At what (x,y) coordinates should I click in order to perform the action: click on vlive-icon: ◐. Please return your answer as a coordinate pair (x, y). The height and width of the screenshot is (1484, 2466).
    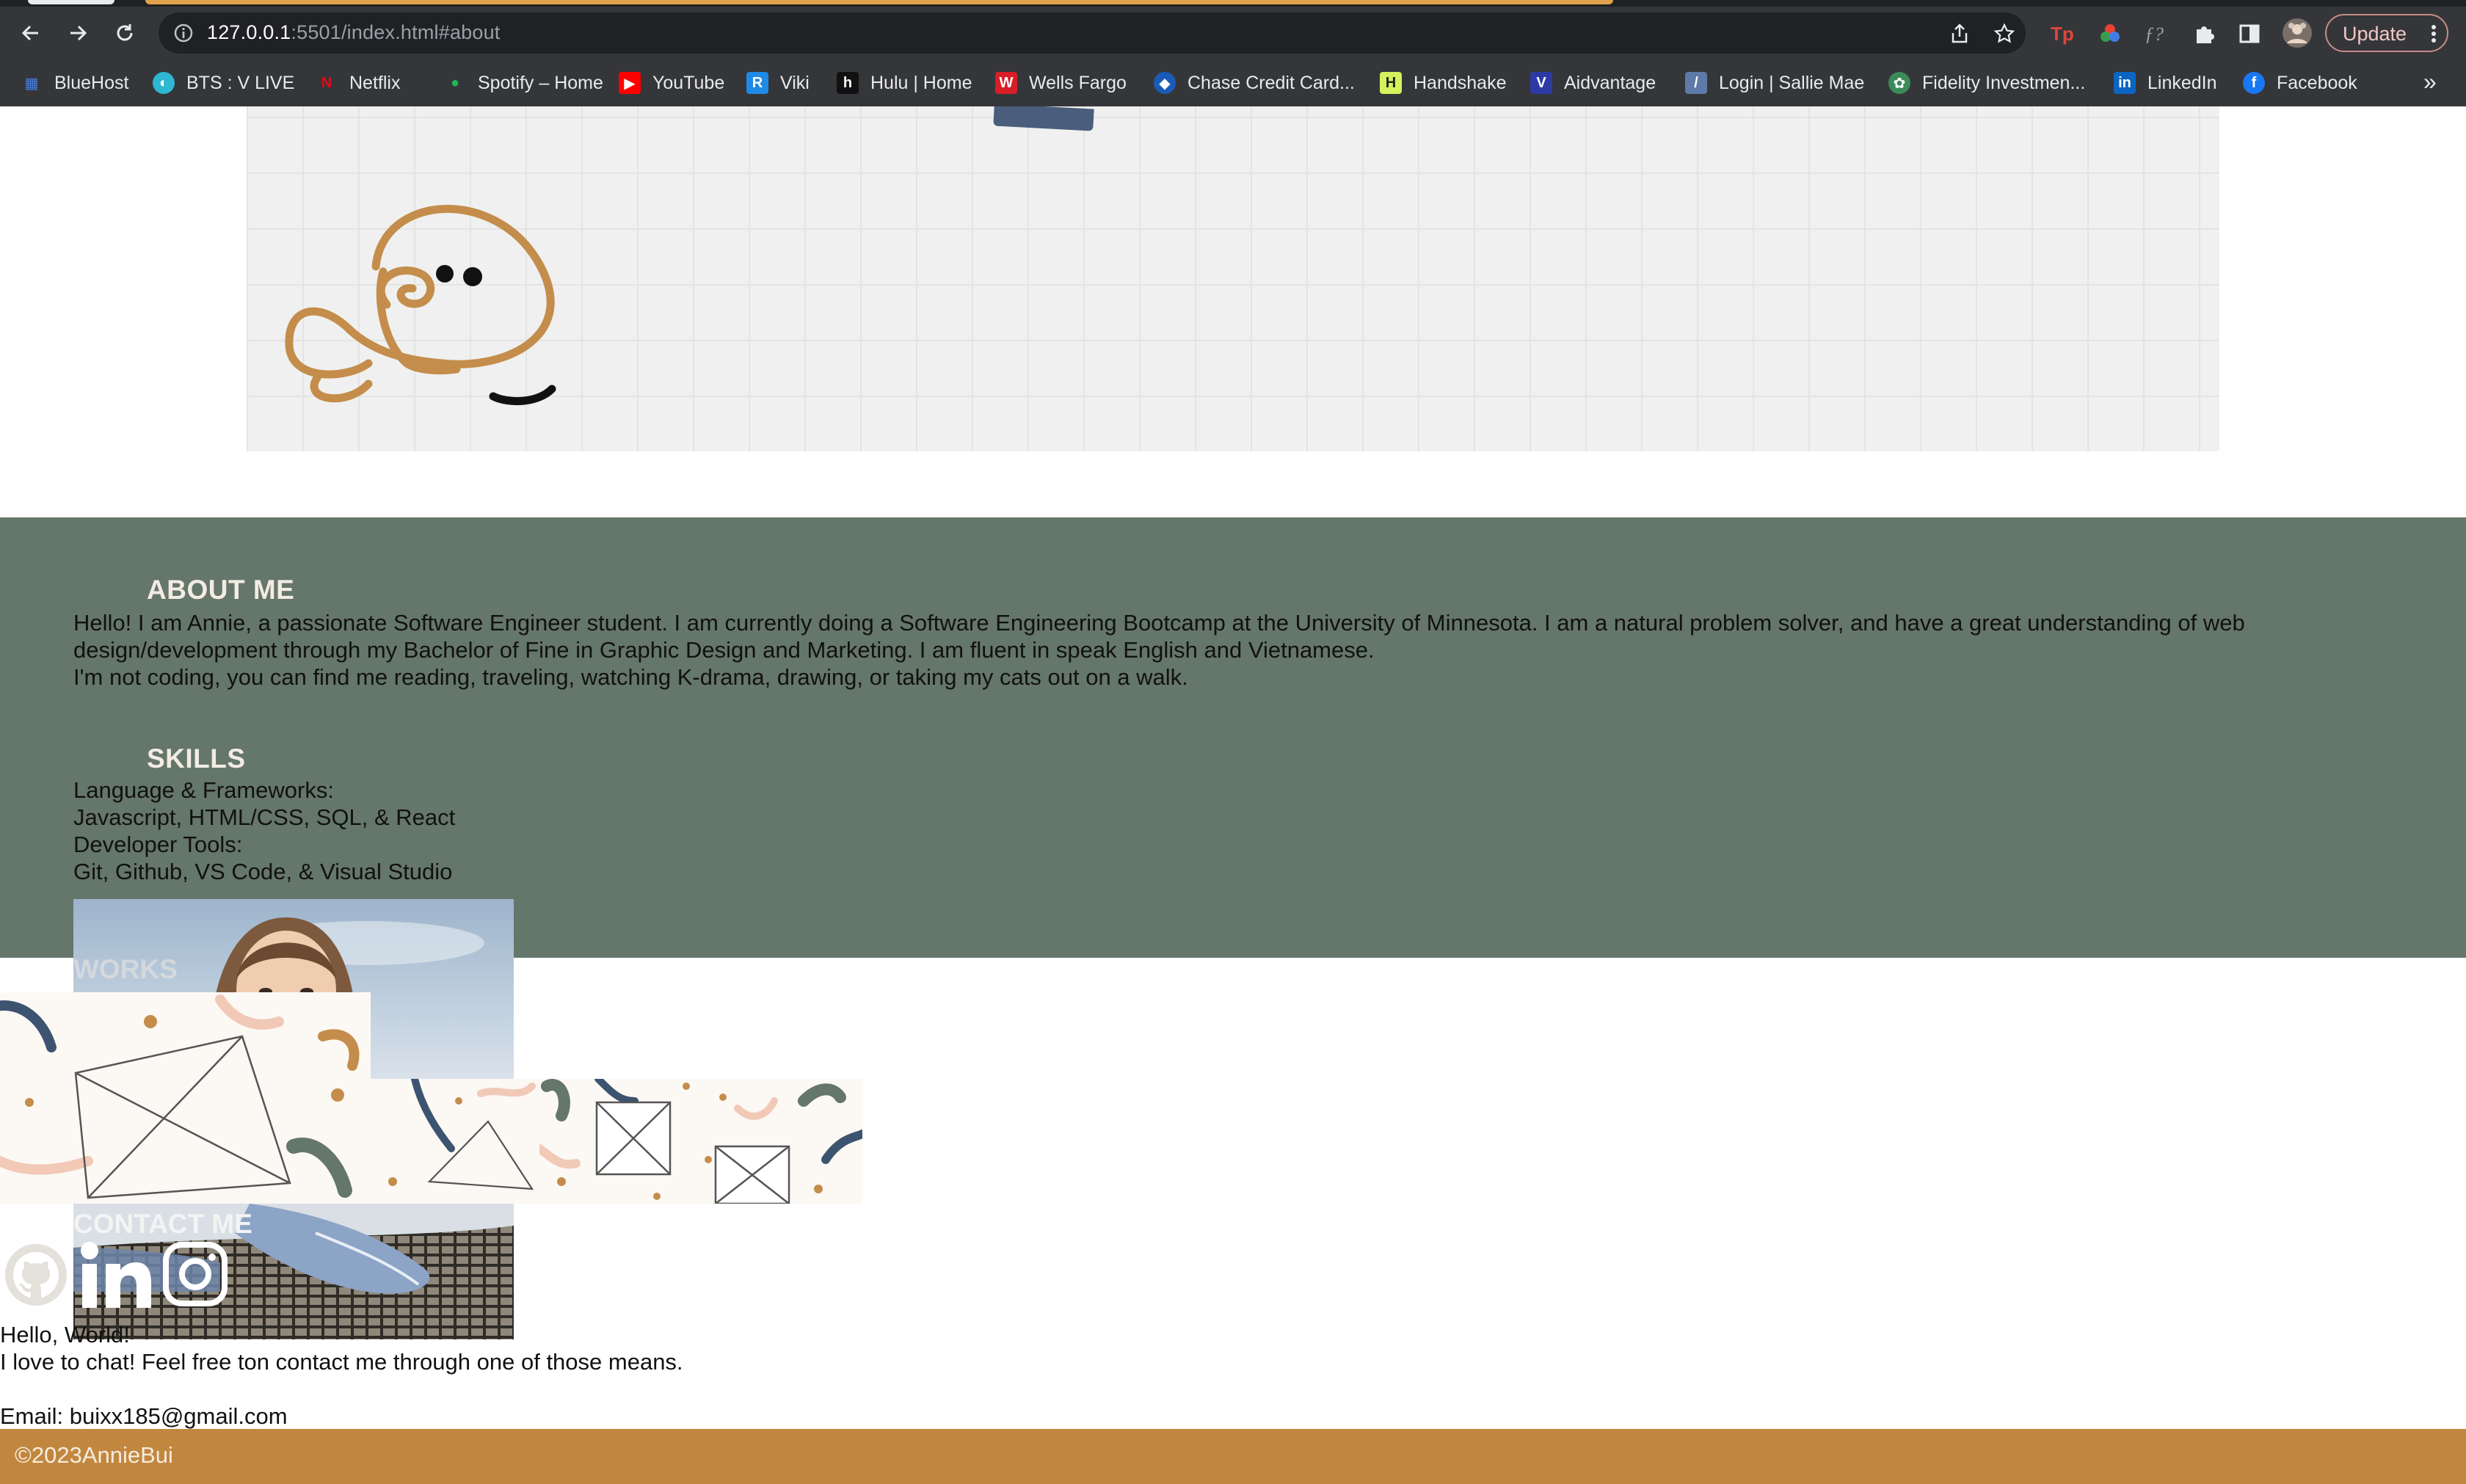
    Looking at the image, I should click on (164, 83).